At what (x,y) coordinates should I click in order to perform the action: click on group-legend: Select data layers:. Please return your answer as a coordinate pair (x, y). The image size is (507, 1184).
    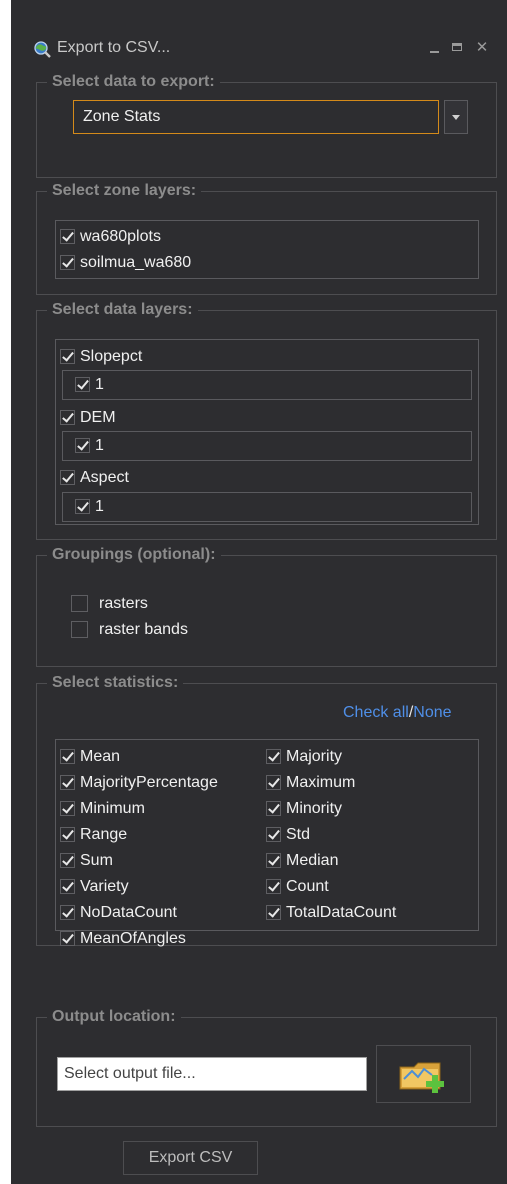
    Looking at the image, I should click on (122, 310).